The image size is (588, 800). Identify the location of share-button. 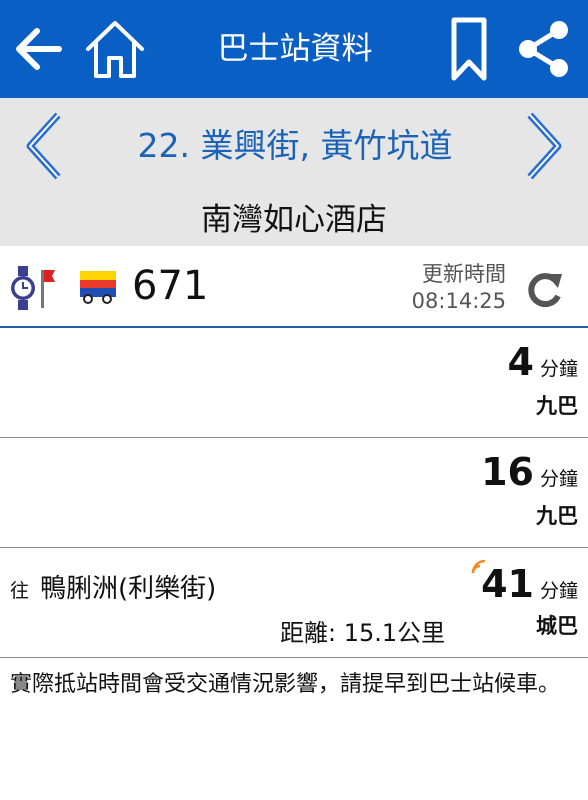
(543, 49).